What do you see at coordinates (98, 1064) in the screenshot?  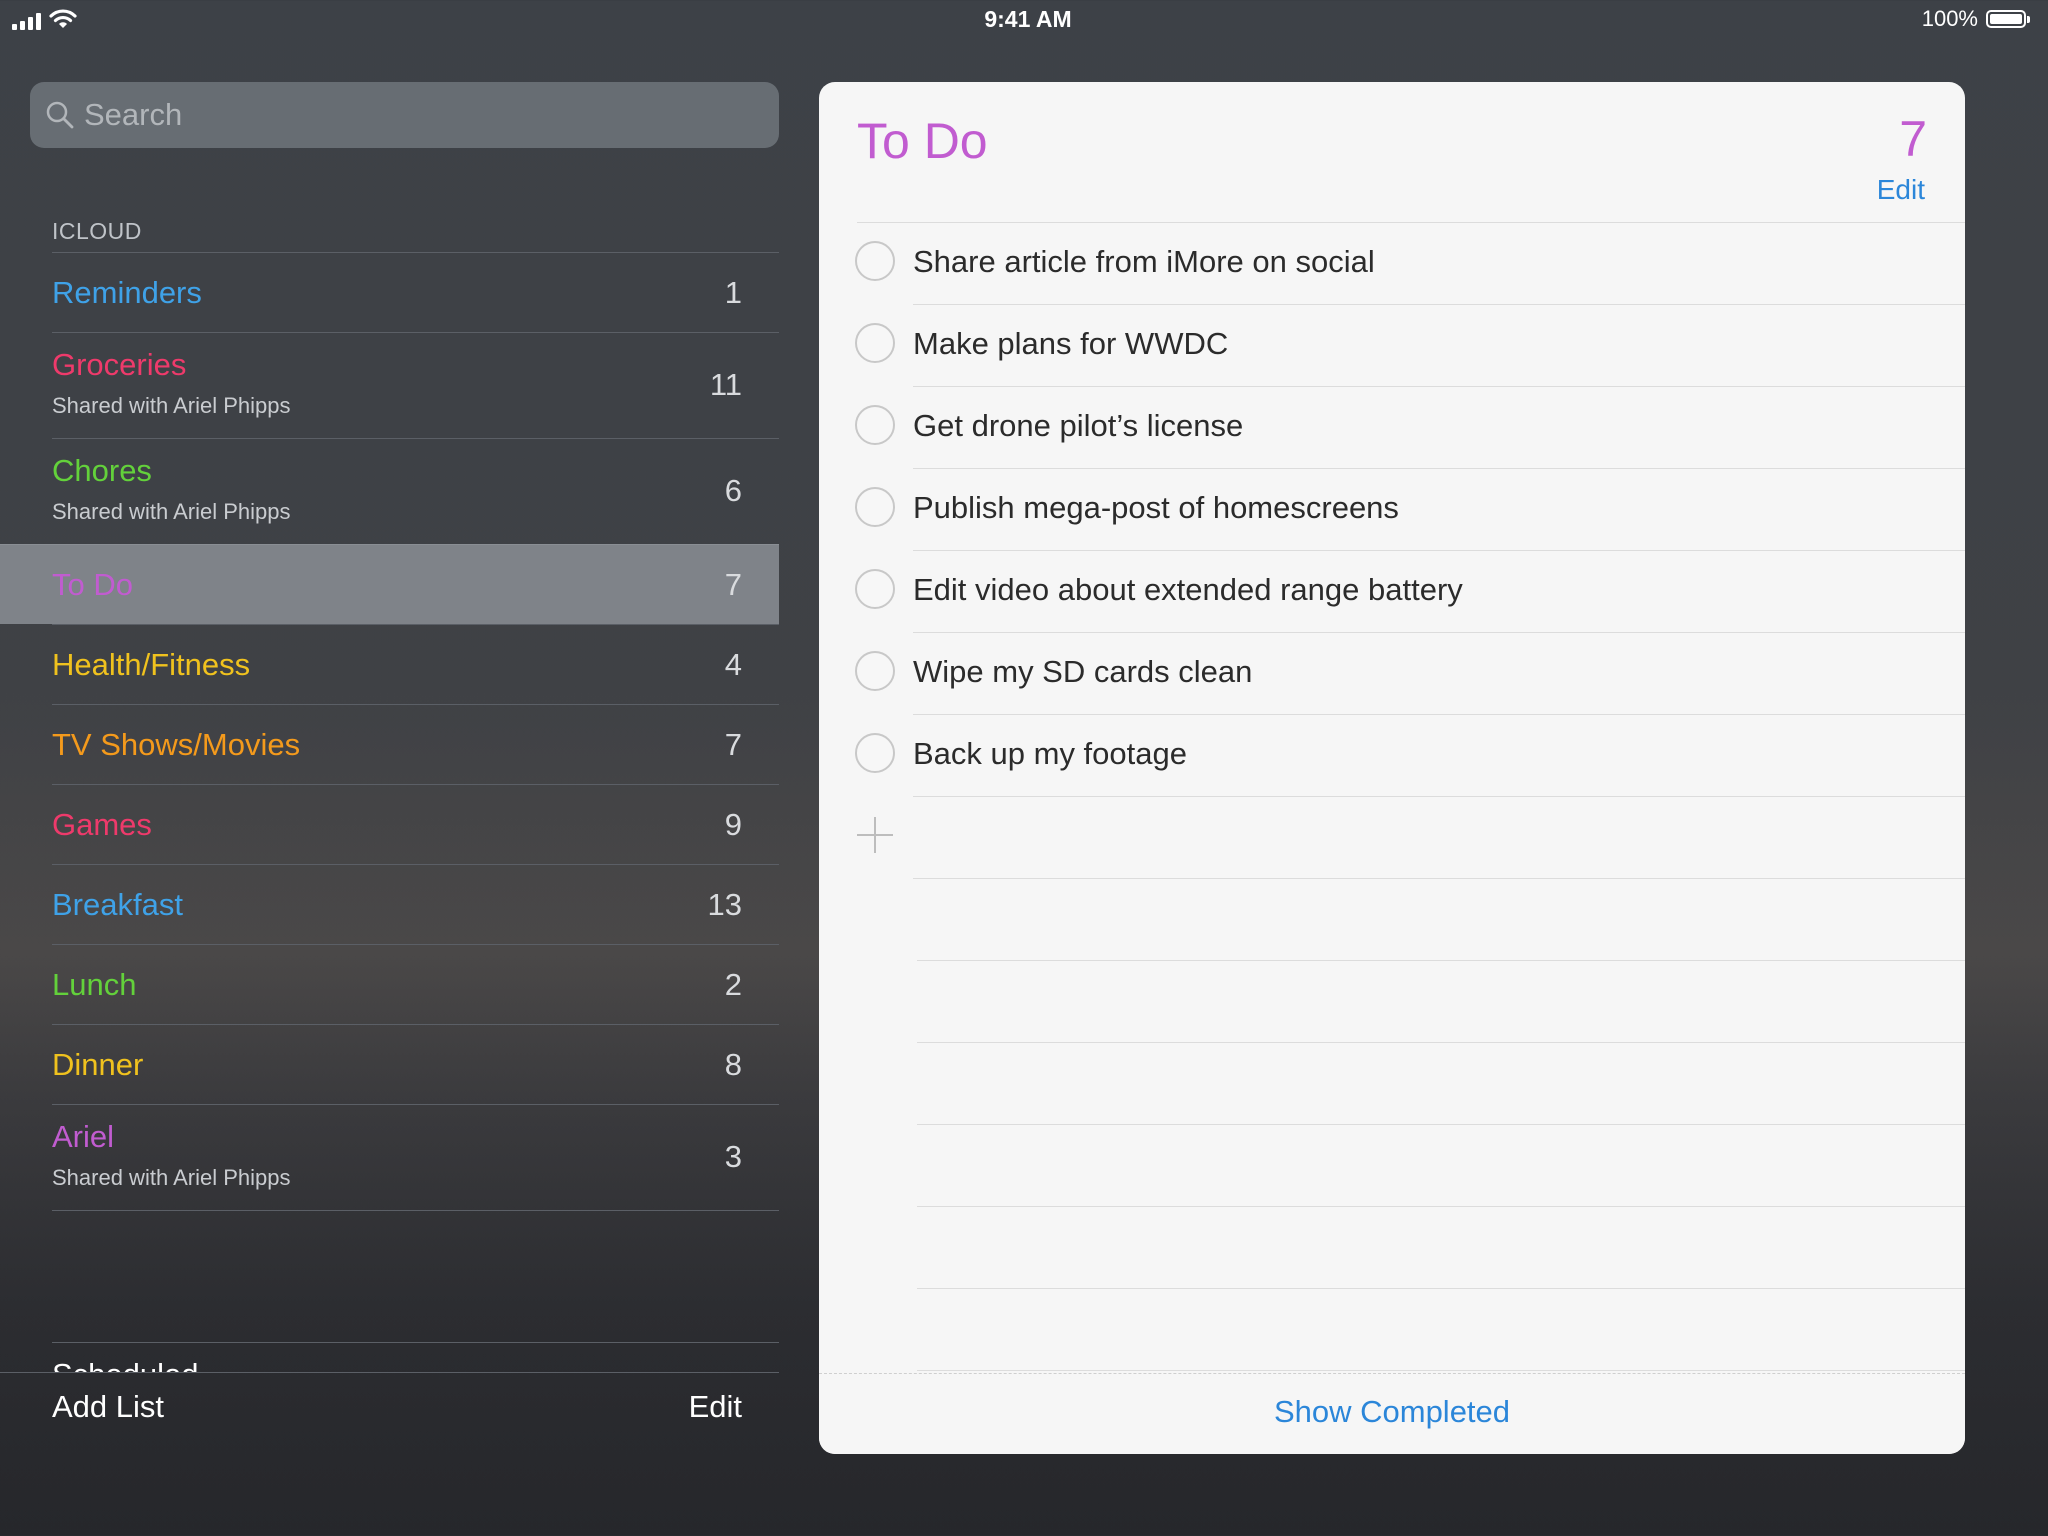 I see `list-name: Dinner` at bounding box center [98, 1064].